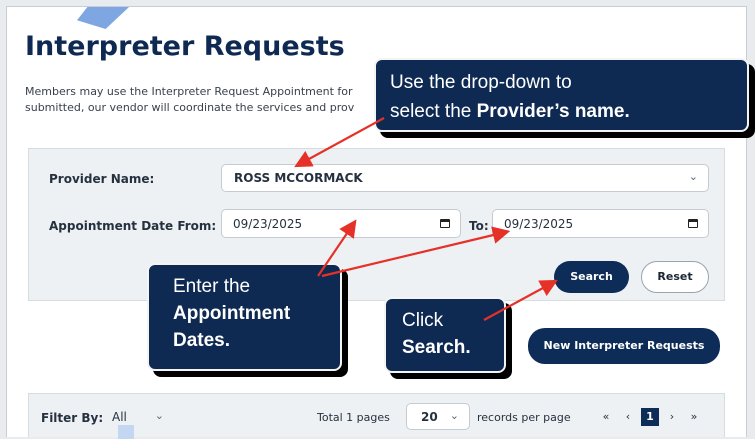 The image size is (755, 439). What do you see at coordinates (185, 46) in the screenshot?
I see `page-title: Interpreter Requests` at bounding box center [185, 46].